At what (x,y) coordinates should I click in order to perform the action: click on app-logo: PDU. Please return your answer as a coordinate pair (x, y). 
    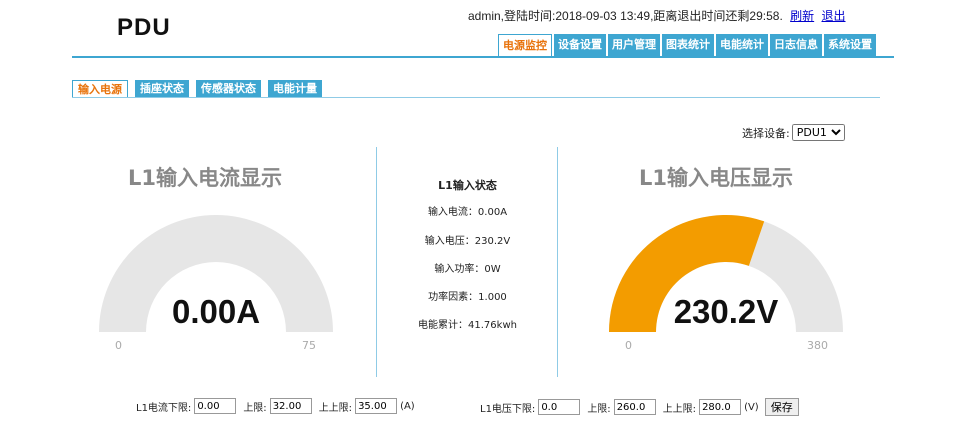
    Looking at the image, I should click on (144, 27).